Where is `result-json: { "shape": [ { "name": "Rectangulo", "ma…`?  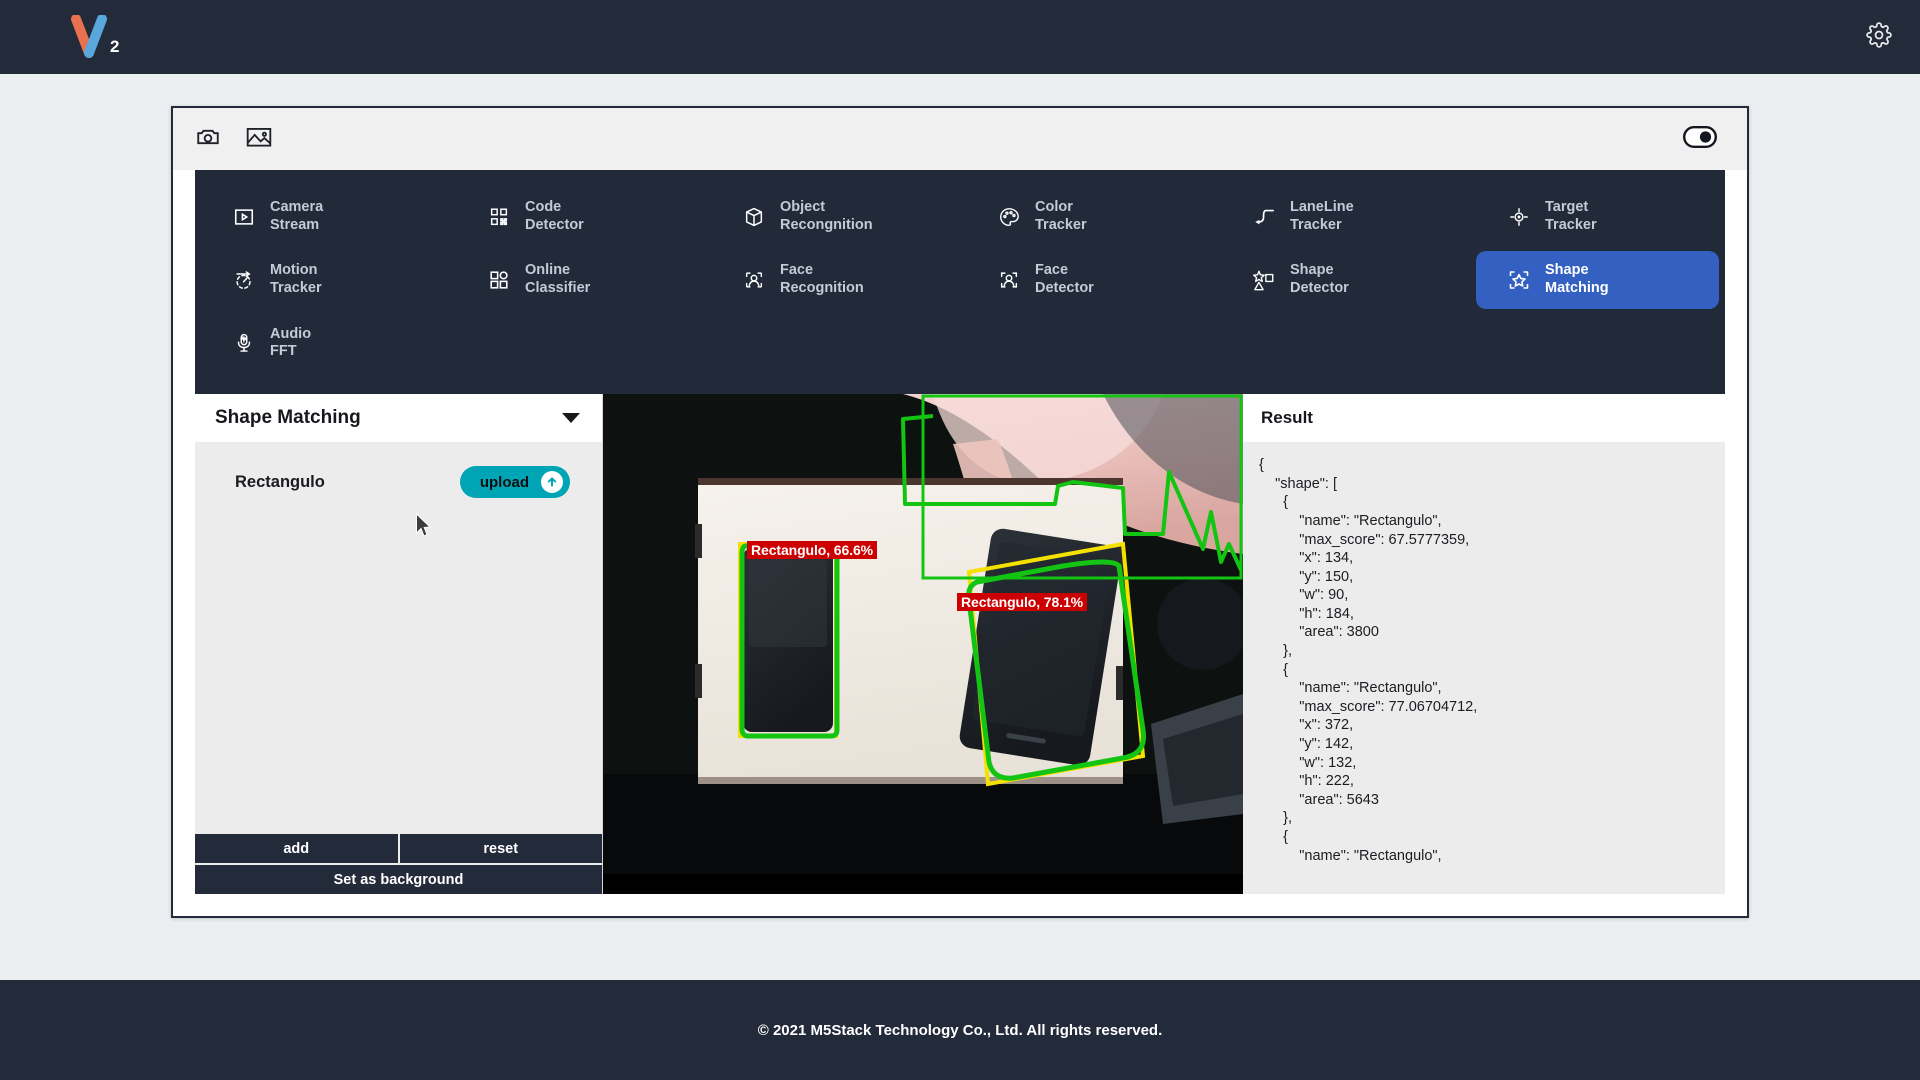
result-json: { "shape": [ { "name": "Rectangulo", "ma… is located at coordinates (1368, 660).